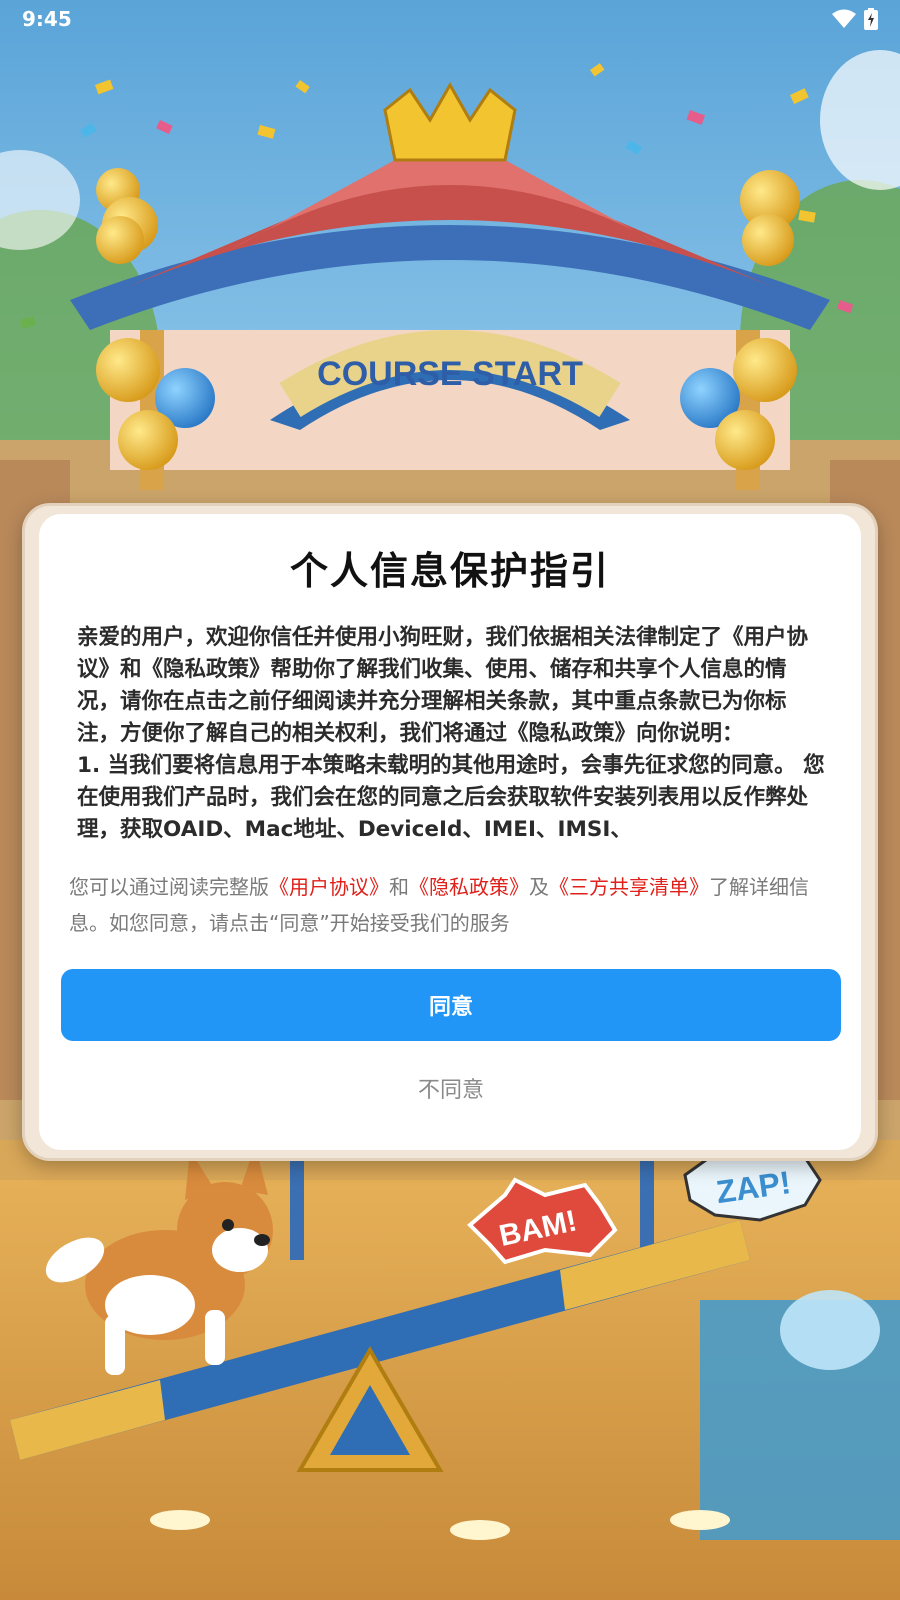 Image resolution: width=900 pixels, height=1600 pixels. What do you see at coordinates (399, 887) in the screenshot?
I see `summary-and: 和` at bounding box center [399, 887].